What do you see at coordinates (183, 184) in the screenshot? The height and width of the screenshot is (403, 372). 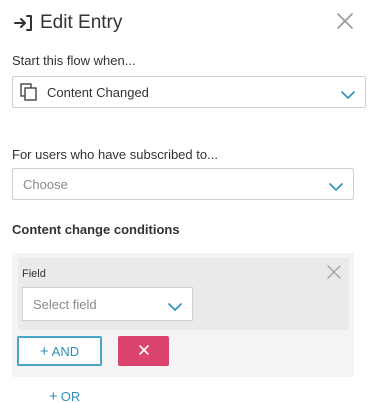 I see `subscription-select: Choose` at bounding box center [183, 184].